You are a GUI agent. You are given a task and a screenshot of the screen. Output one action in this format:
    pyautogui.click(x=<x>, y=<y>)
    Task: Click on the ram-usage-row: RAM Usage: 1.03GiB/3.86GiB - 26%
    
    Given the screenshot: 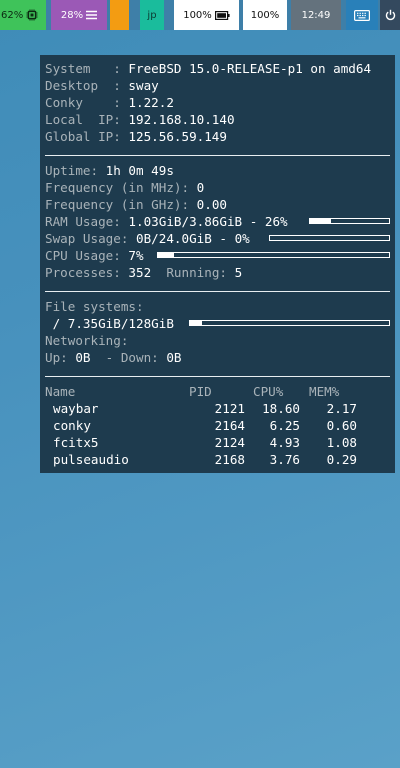 What is the action you would take?
    pyautogui.click(x=166, y=221)
    